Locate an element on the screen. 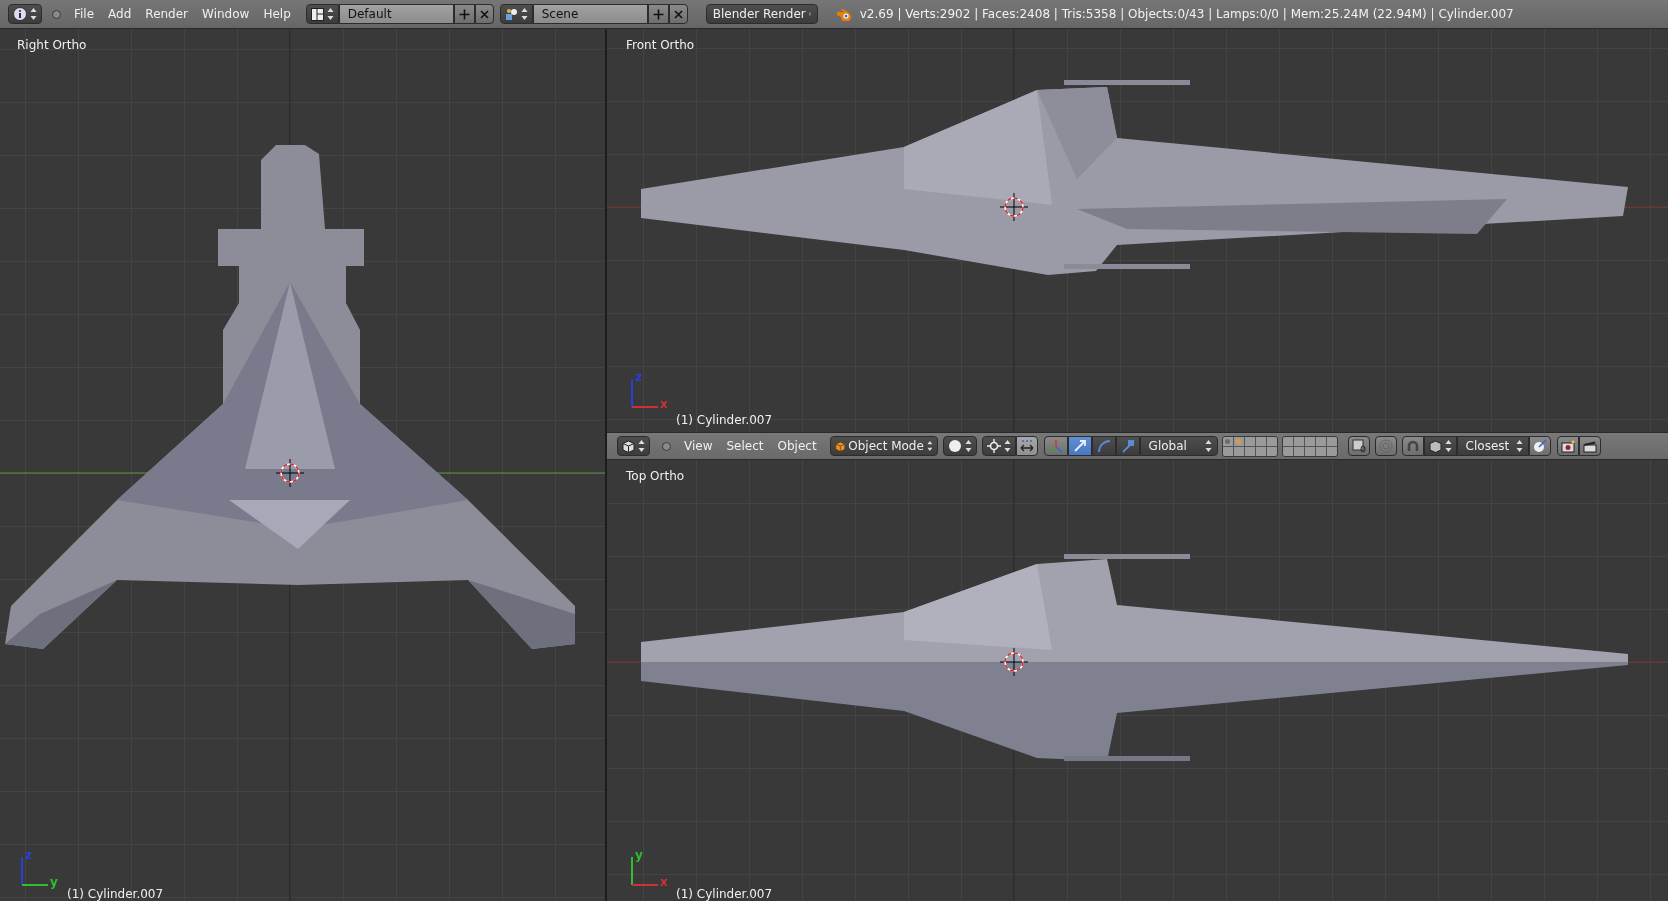 The height and width of the screenshot is (901, 1668). proportional-editing-button is located at coordinates (1385, 446).